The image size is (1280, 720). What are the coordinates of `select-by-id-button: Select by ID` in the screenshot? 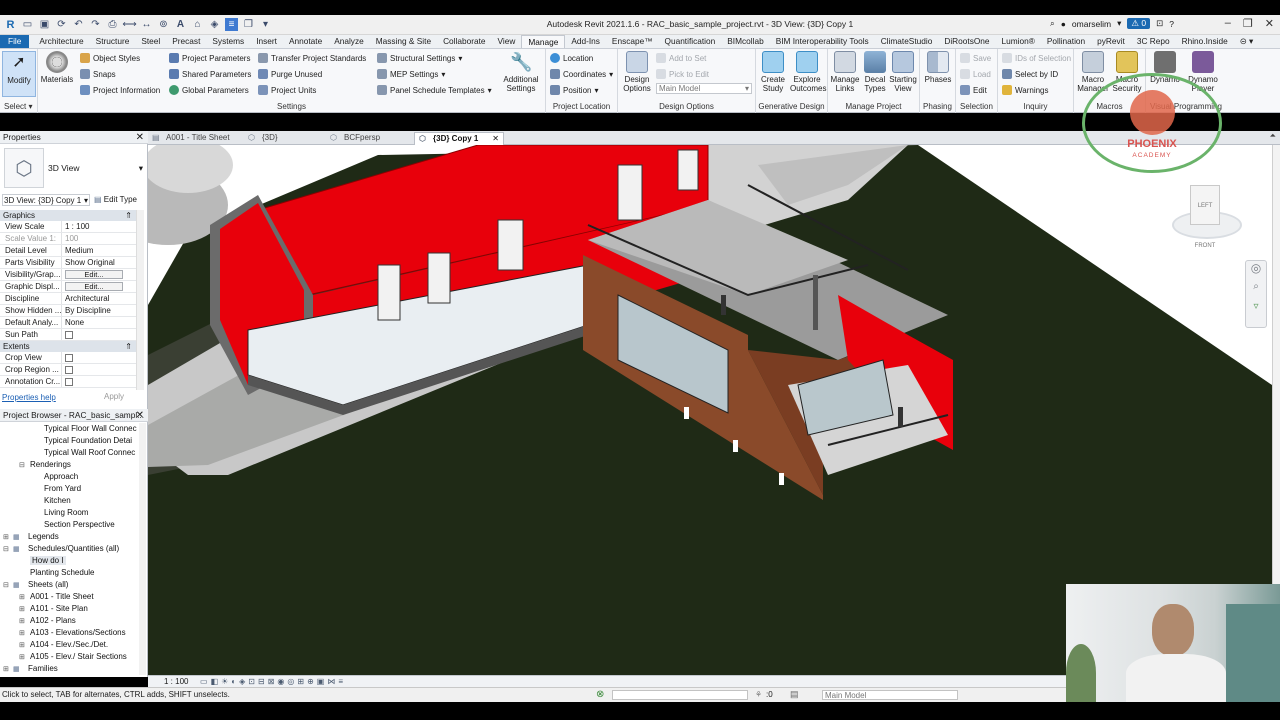 It's located at (1030, 74).